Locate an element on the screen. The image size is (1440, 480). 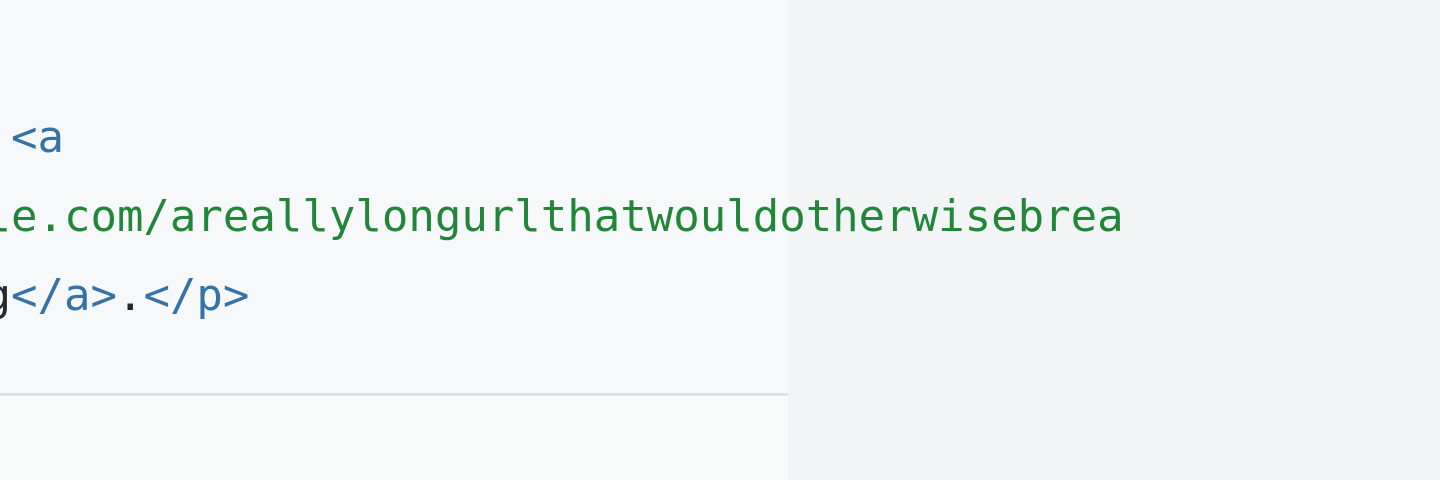
code-line-1: <a is located at coordinates (562, 137).